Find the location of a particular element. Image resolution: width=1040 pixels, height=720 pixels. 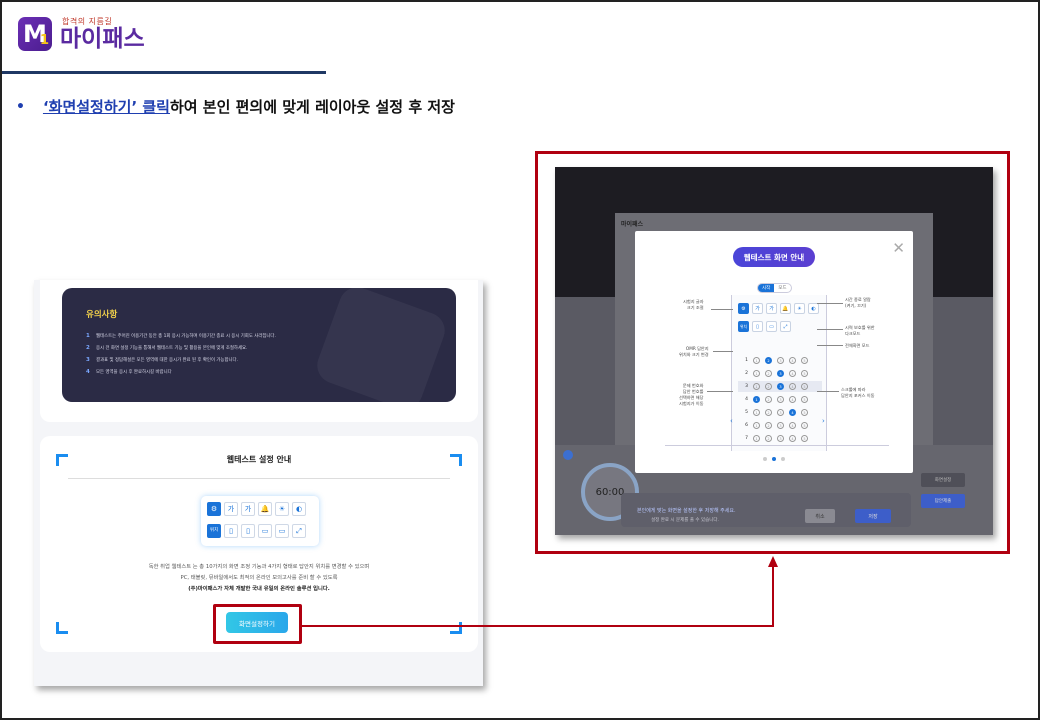

annotation-omr-position: OMR 답안지 위치와 크기 변경 is located at coordinates (694, 351).